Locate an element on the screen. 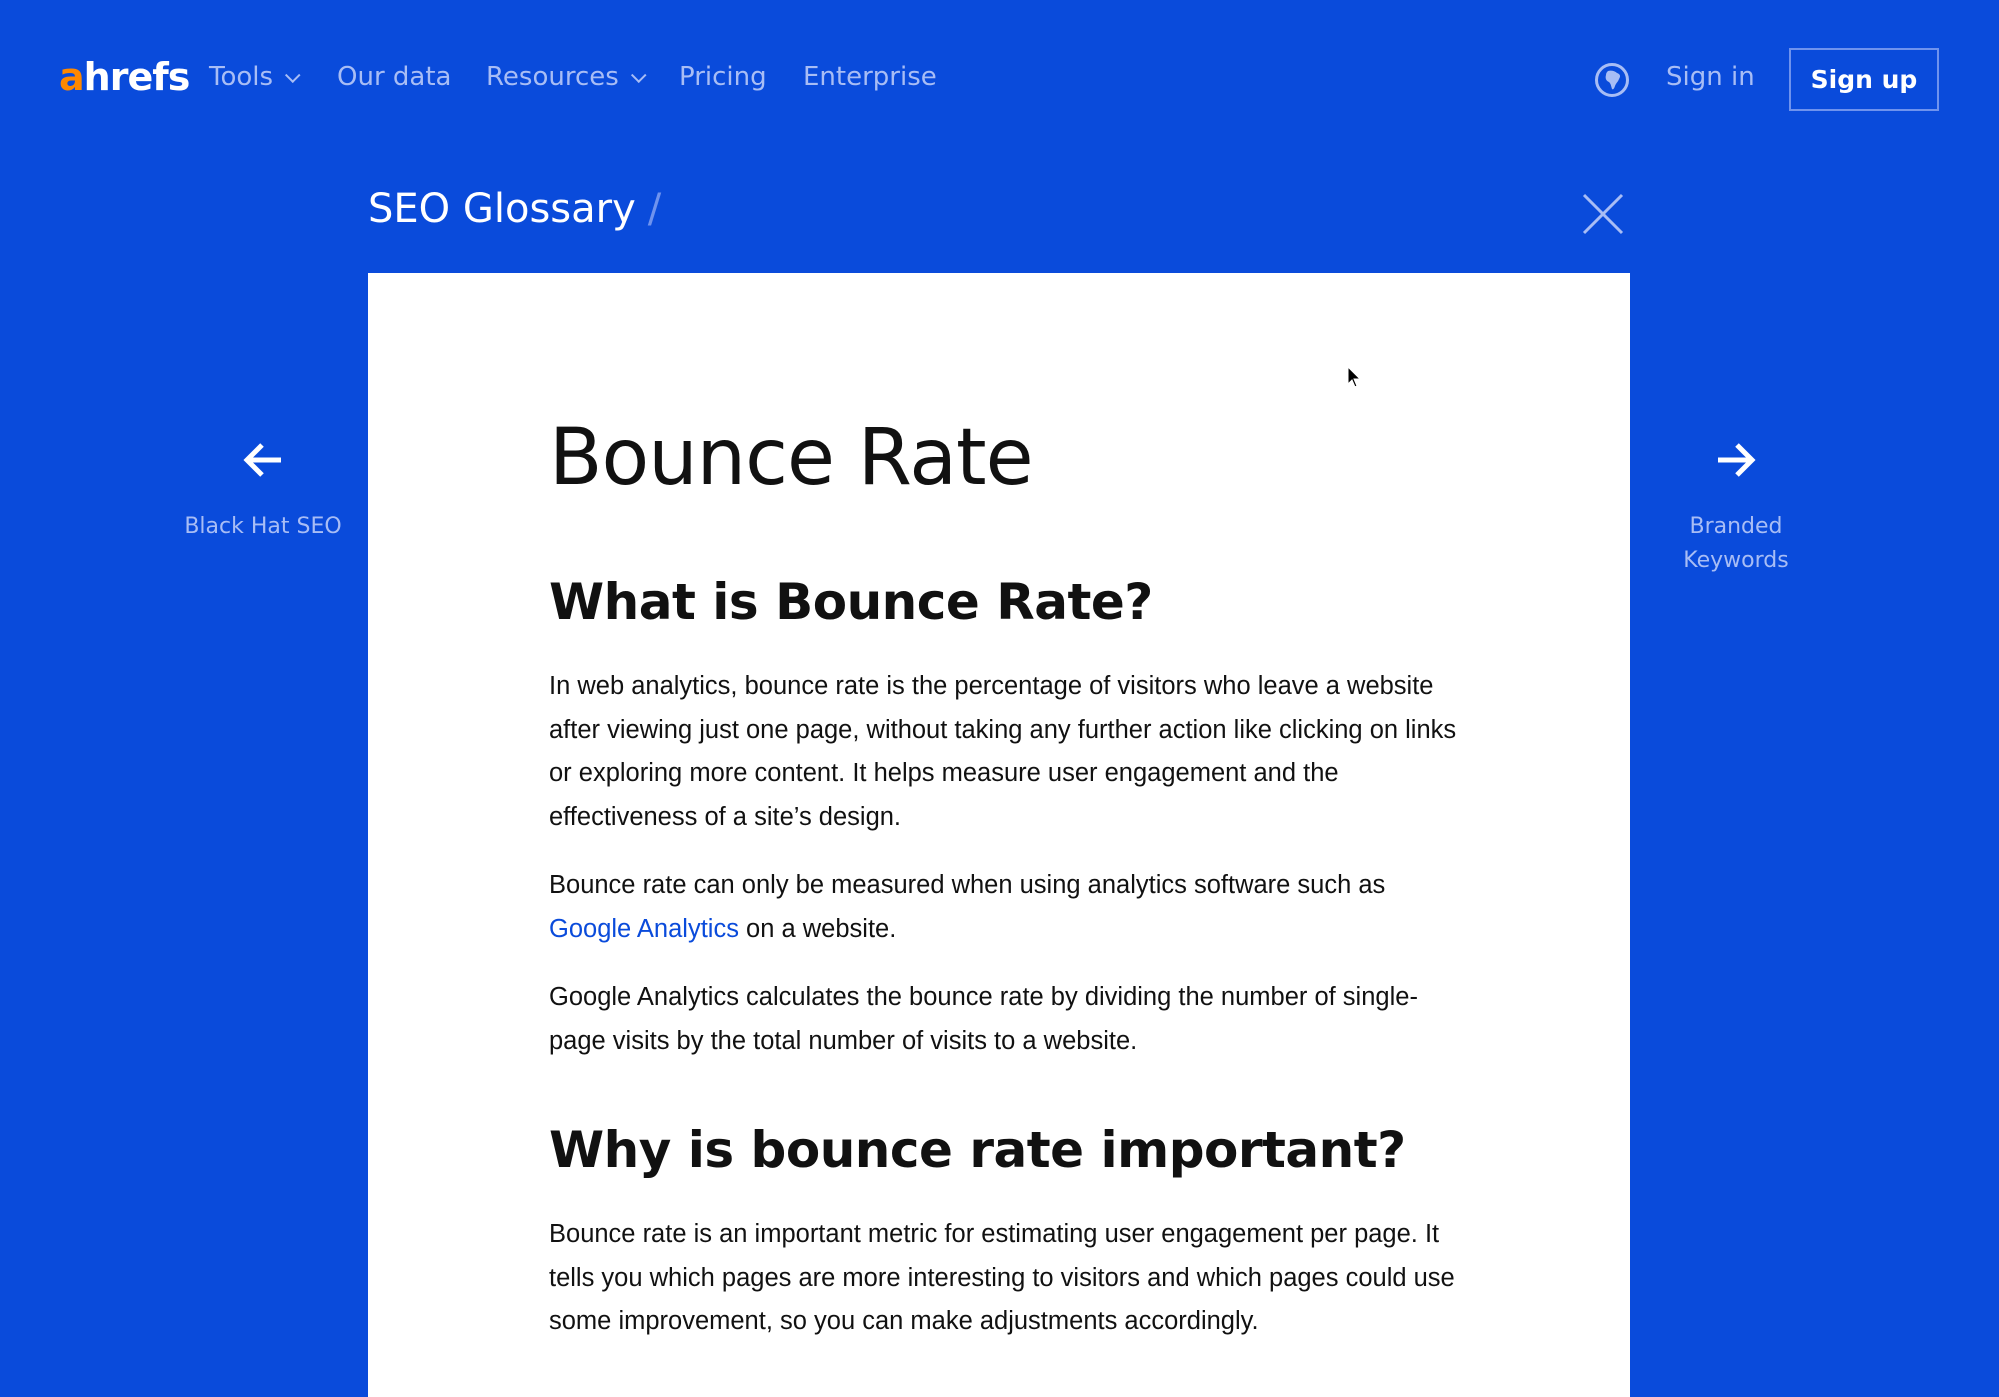 The image size is (1999, 1397). ahrefs-logo: ahrefs is located at coordinates (125, 77).